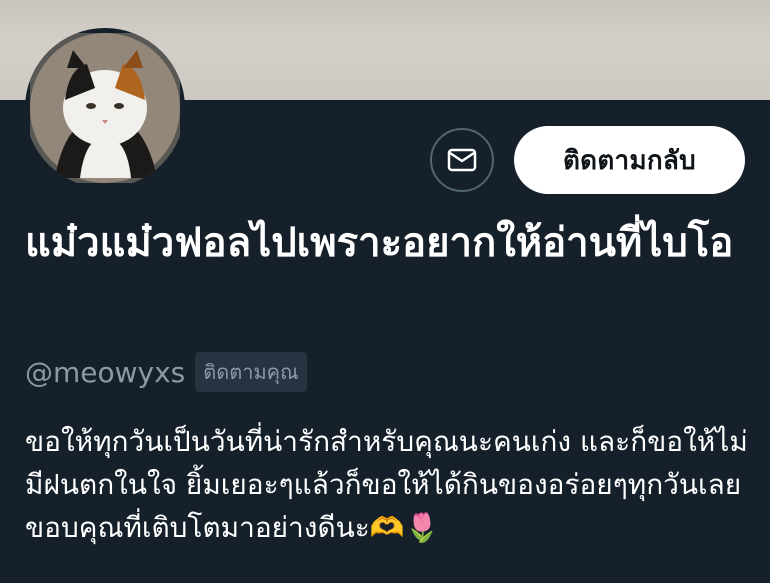 Image resolution: width=770 pixels, height=583 pixels. Describe the element at coordinates (251, 372) in the screenshot. I see `follows-you-badge: ติดตามคุณ` at that location.